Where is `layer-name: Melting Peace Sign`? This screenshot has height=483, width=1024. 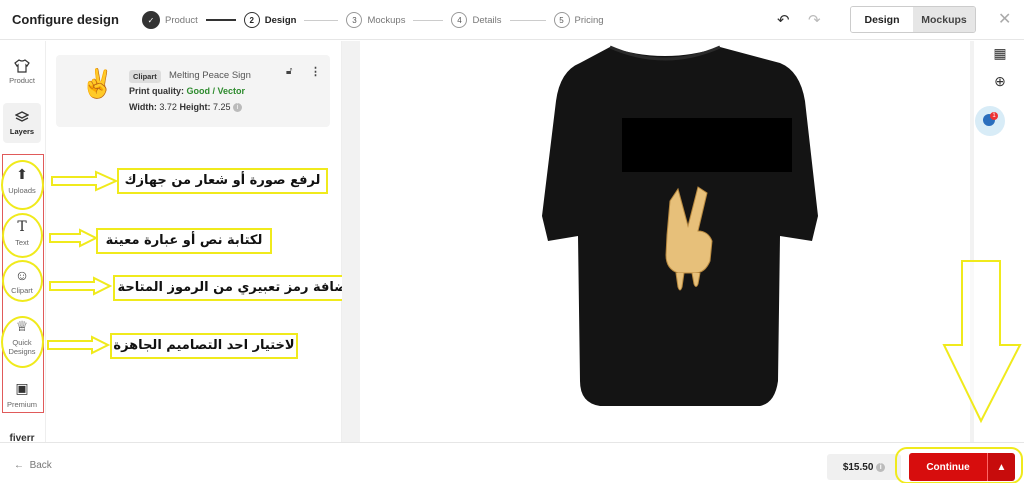
layer-name: Melting Peace Sign is located at coordinates (210, 75).